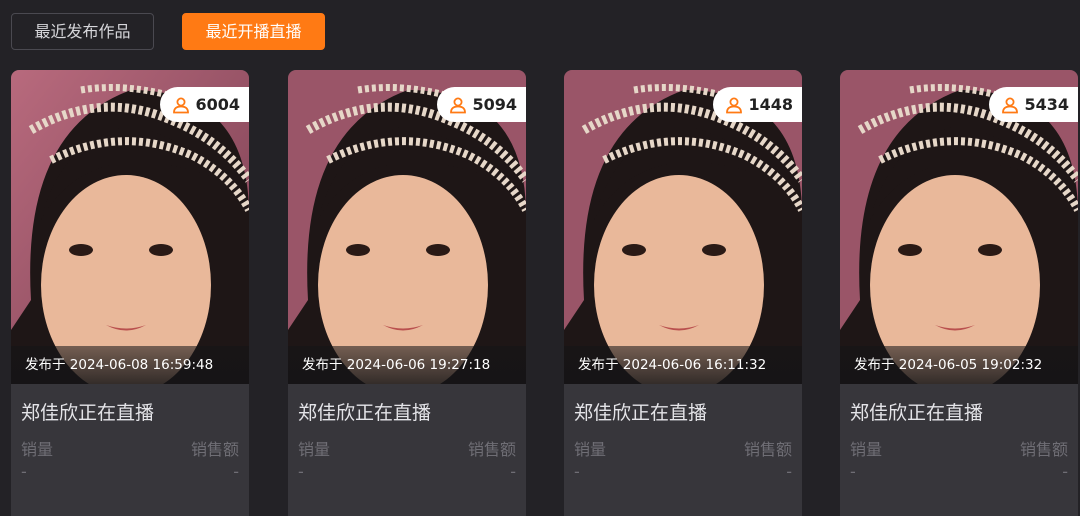 This screenshot has height=516, width=1080. What do you see at coordinates (253, 31) in the screenshot?
I see `tab-recent-live: 最近开播直播` at bounding box center [253, 31].